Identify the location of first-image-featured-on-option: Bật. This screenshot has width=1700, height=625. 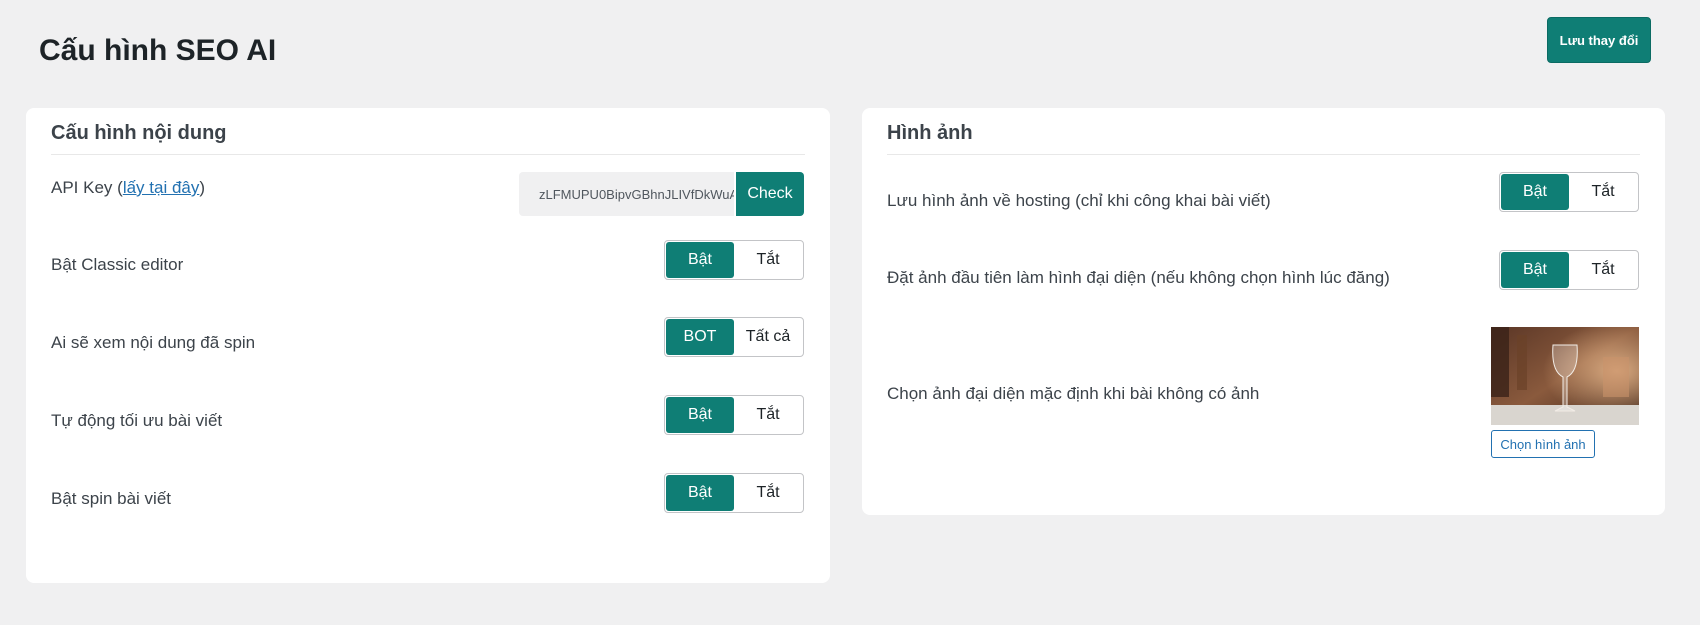
(1535, 270).